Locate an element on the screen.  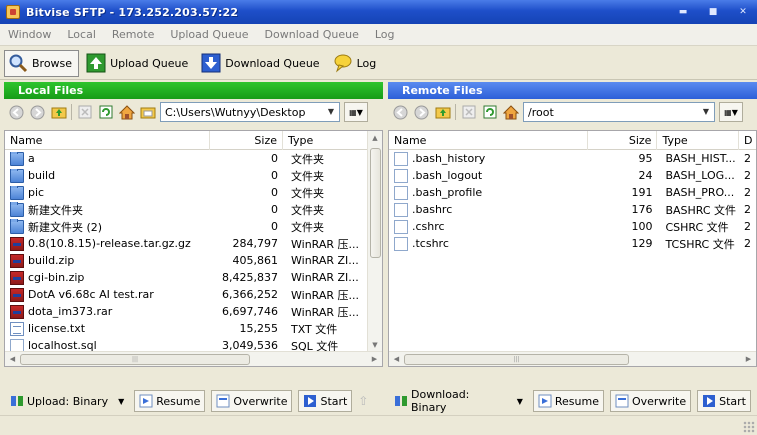
download-mode-dropdown: Download: Binary ▼ is located at coordinates (458, 401).